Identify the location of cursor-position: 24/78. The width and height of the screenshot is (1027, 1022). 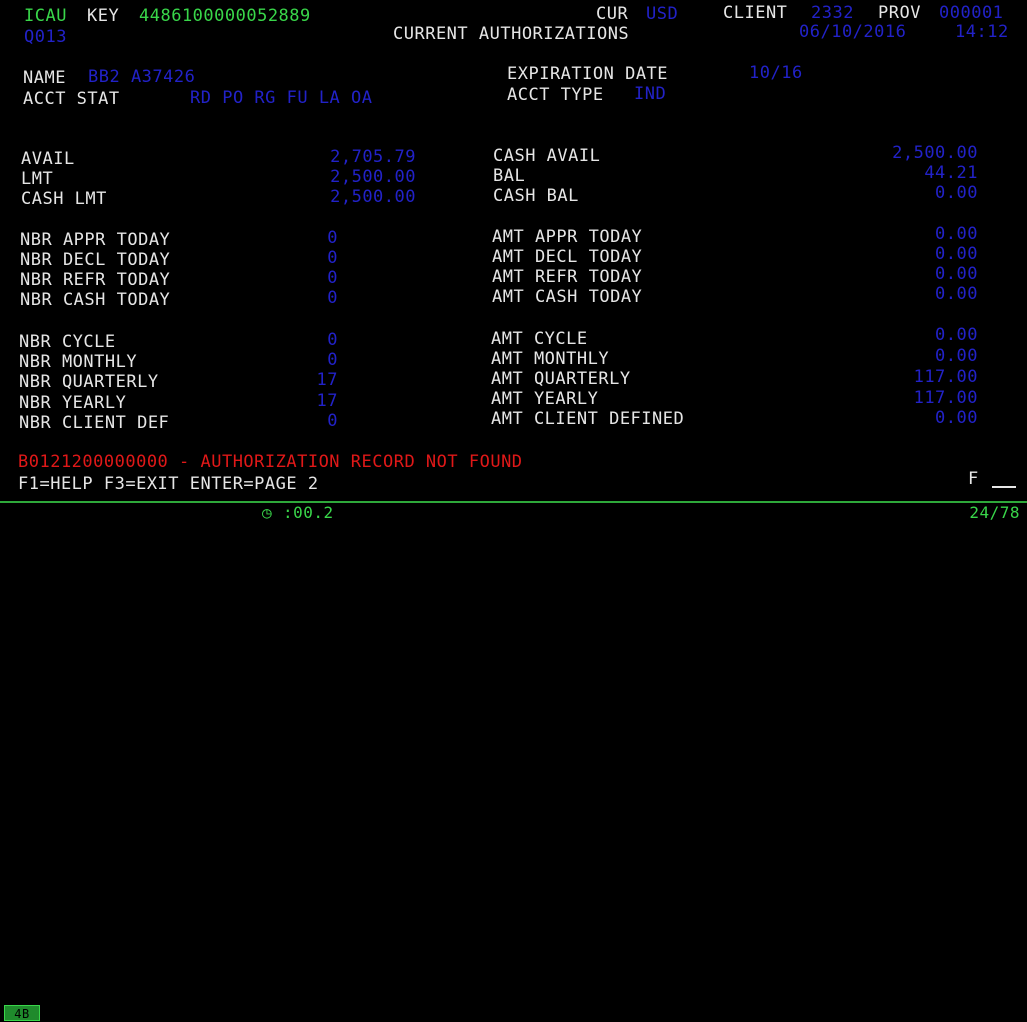
(994, 512).